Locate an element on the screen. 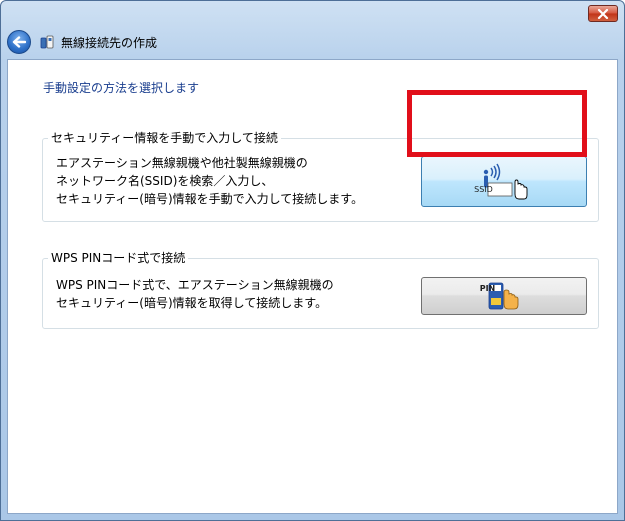 The height and width of the screenshot is (521, 625). ssid-icon-label: SSID is located at coordinates (483, 189).